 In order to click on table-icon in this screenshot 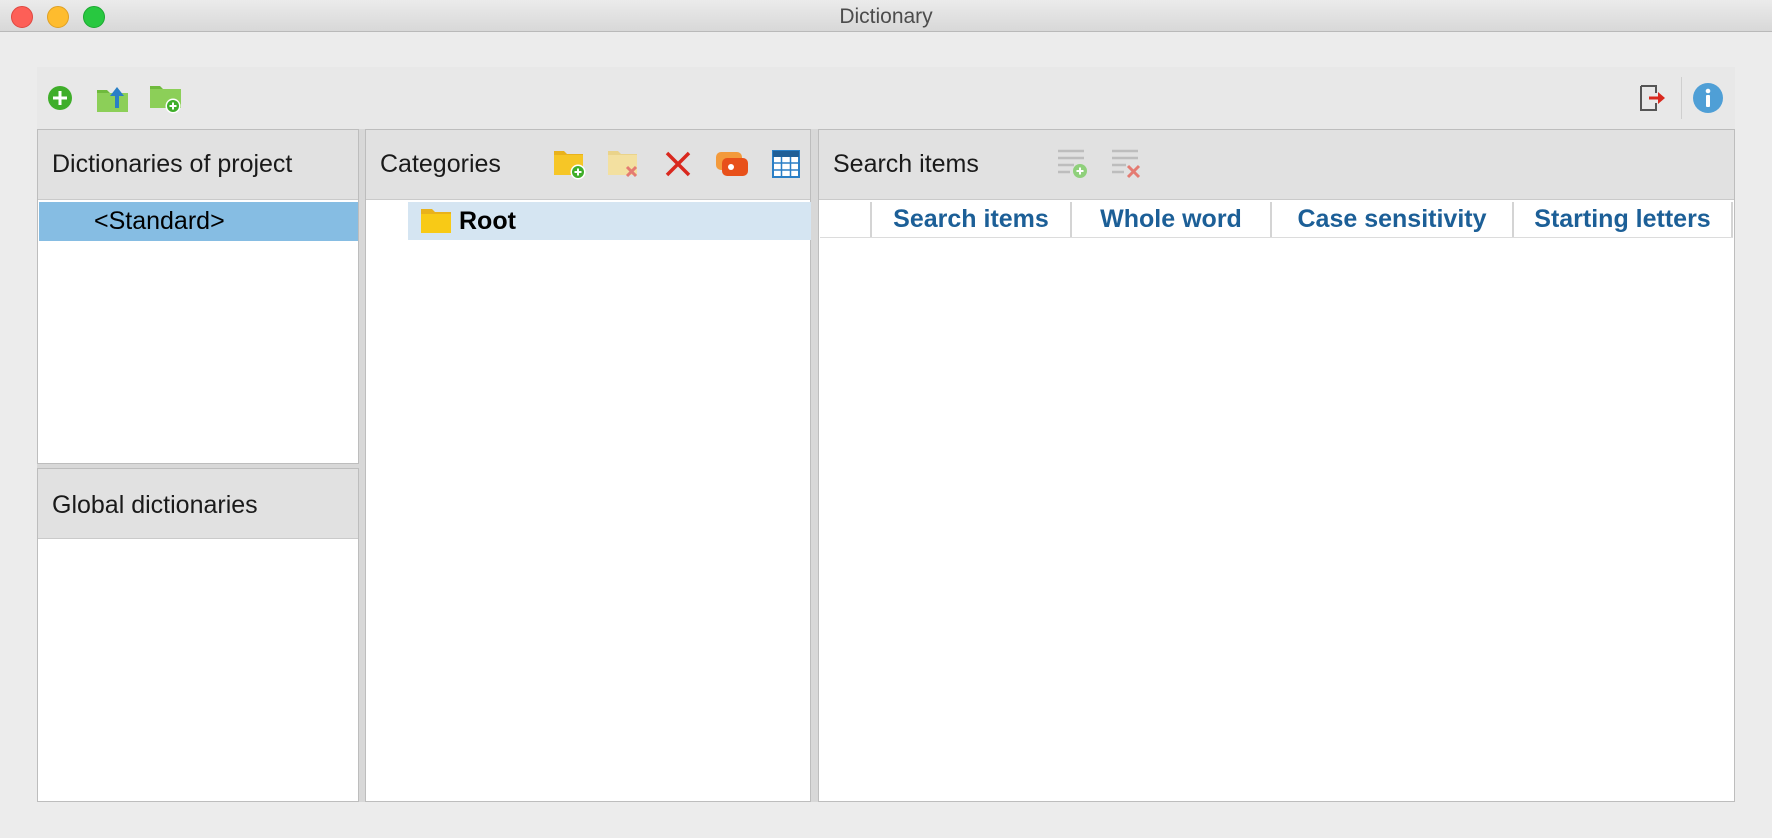, I will do `click(786, 164)`.